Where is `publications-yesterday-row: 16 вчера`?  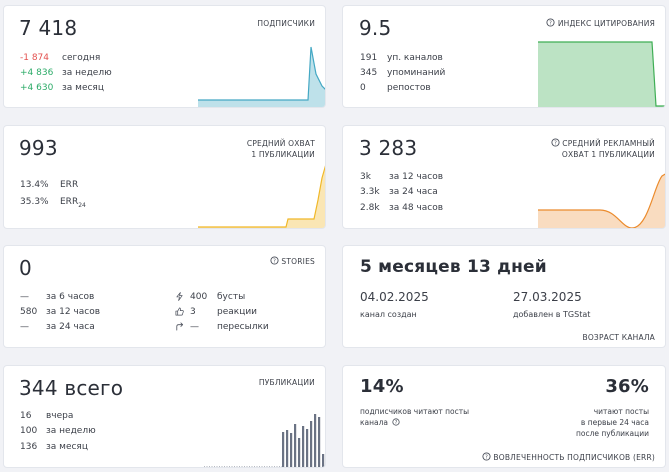 publications-yesterday-row: 16 вчера is located at coordinates (46, 416).